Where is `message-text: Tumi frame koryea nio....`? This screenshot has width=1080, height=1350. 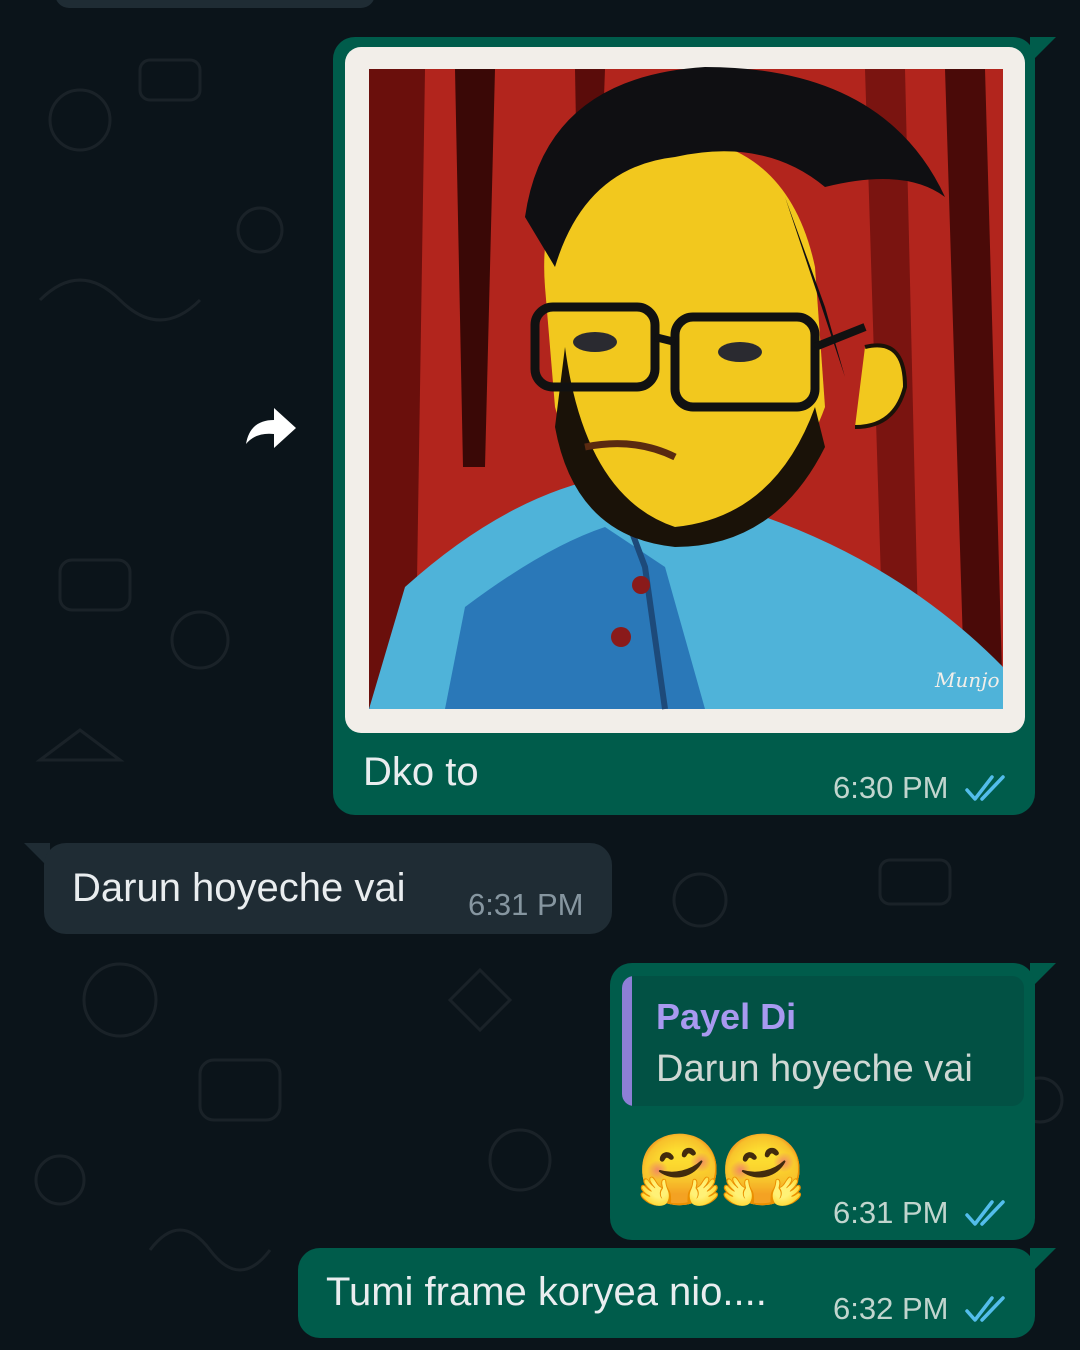 message-text: Tumi frame koryea nio.... is located at coordinates (546, 1292).